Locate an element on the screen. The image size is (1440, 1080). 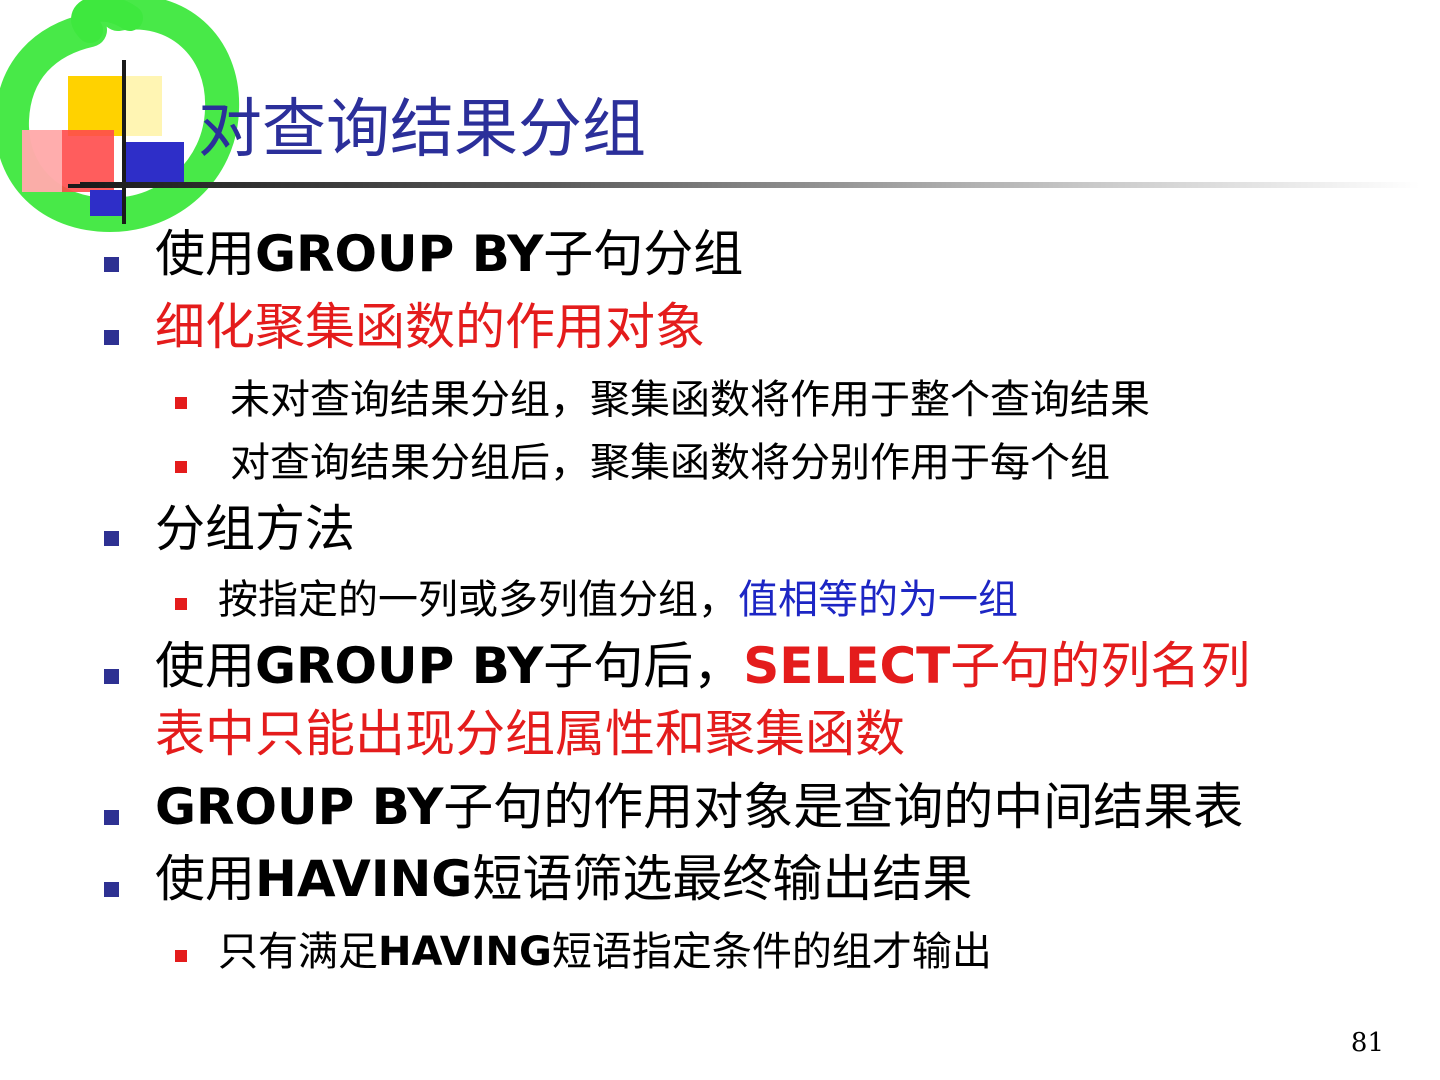
bullet-text-mid: 子句后， is located at coordinates (643, 666).